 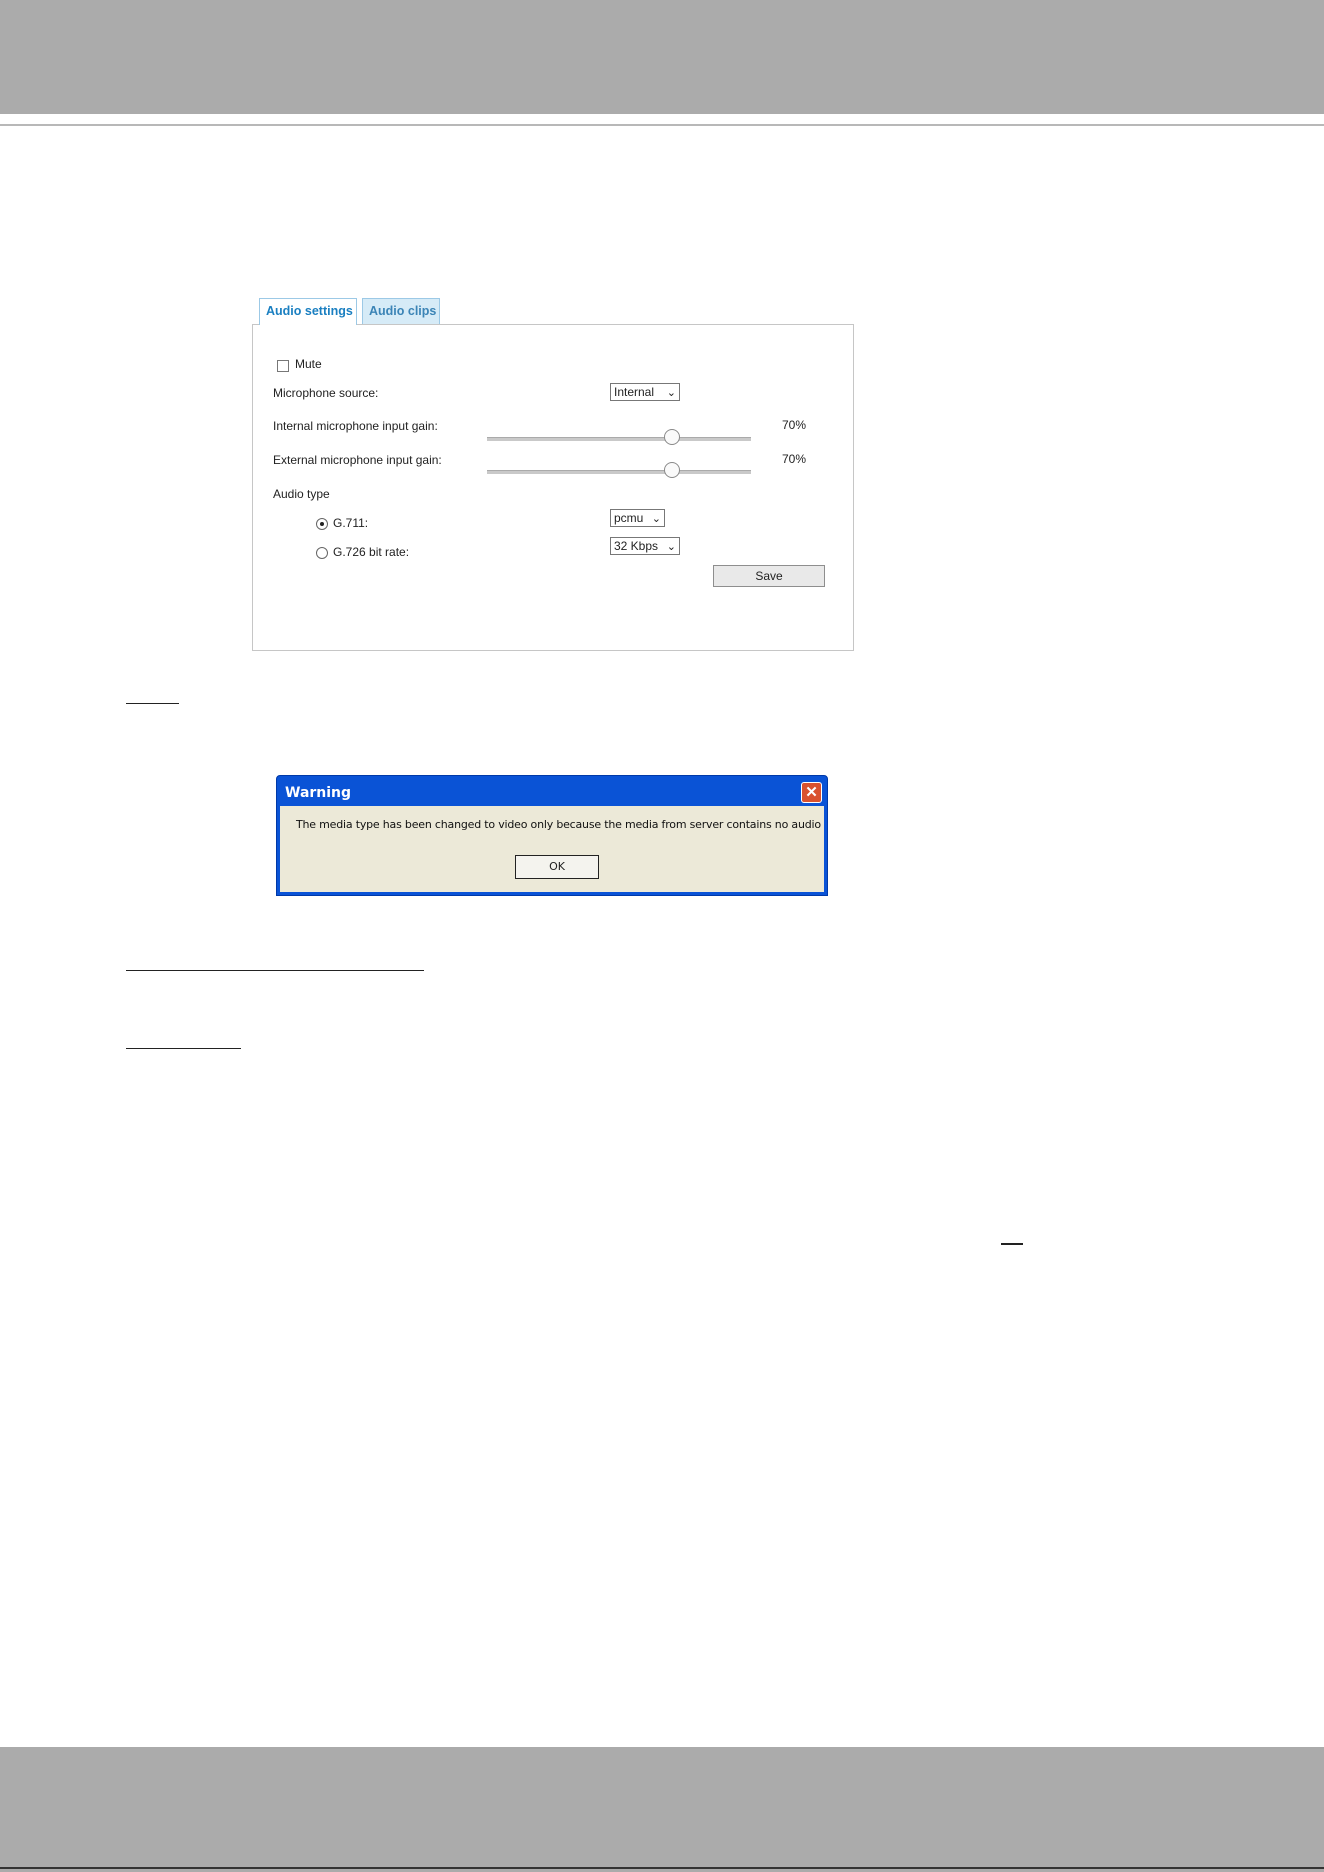 I want to click on g711-value: pcmu, so click(x=629, y=518).